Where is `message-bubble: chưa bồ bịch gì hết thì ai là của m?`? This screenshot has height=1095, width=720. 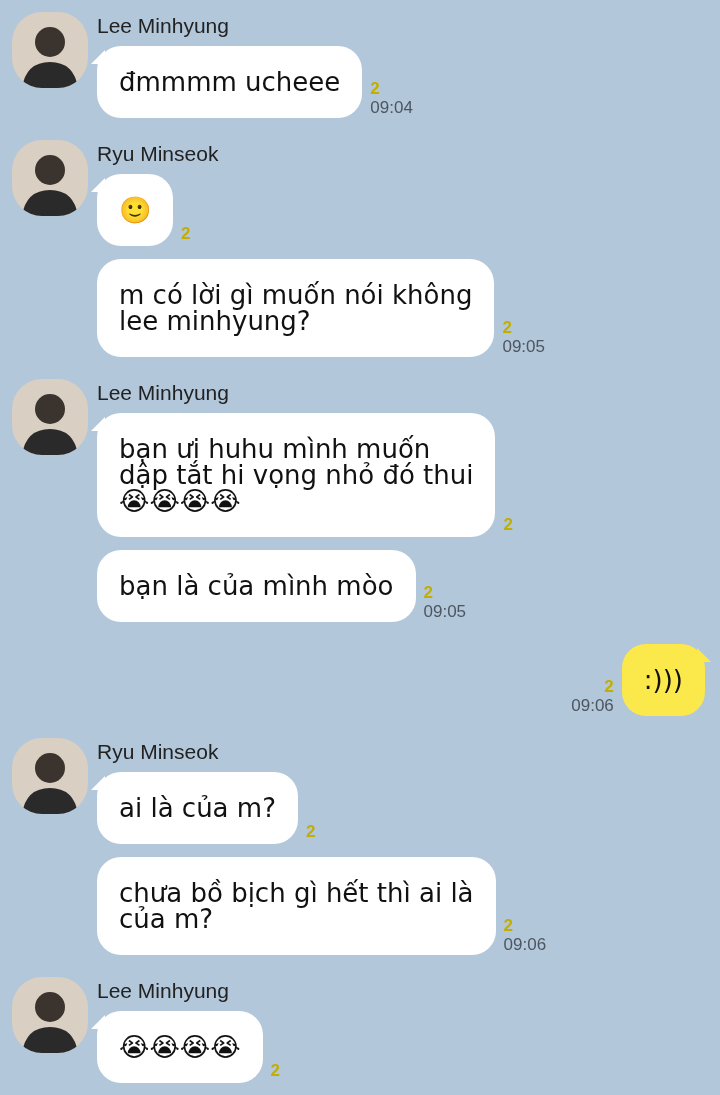 message-bubble: chưa bồ bịch gì hết thì ai là của m? is located at coordinates (296, 906).